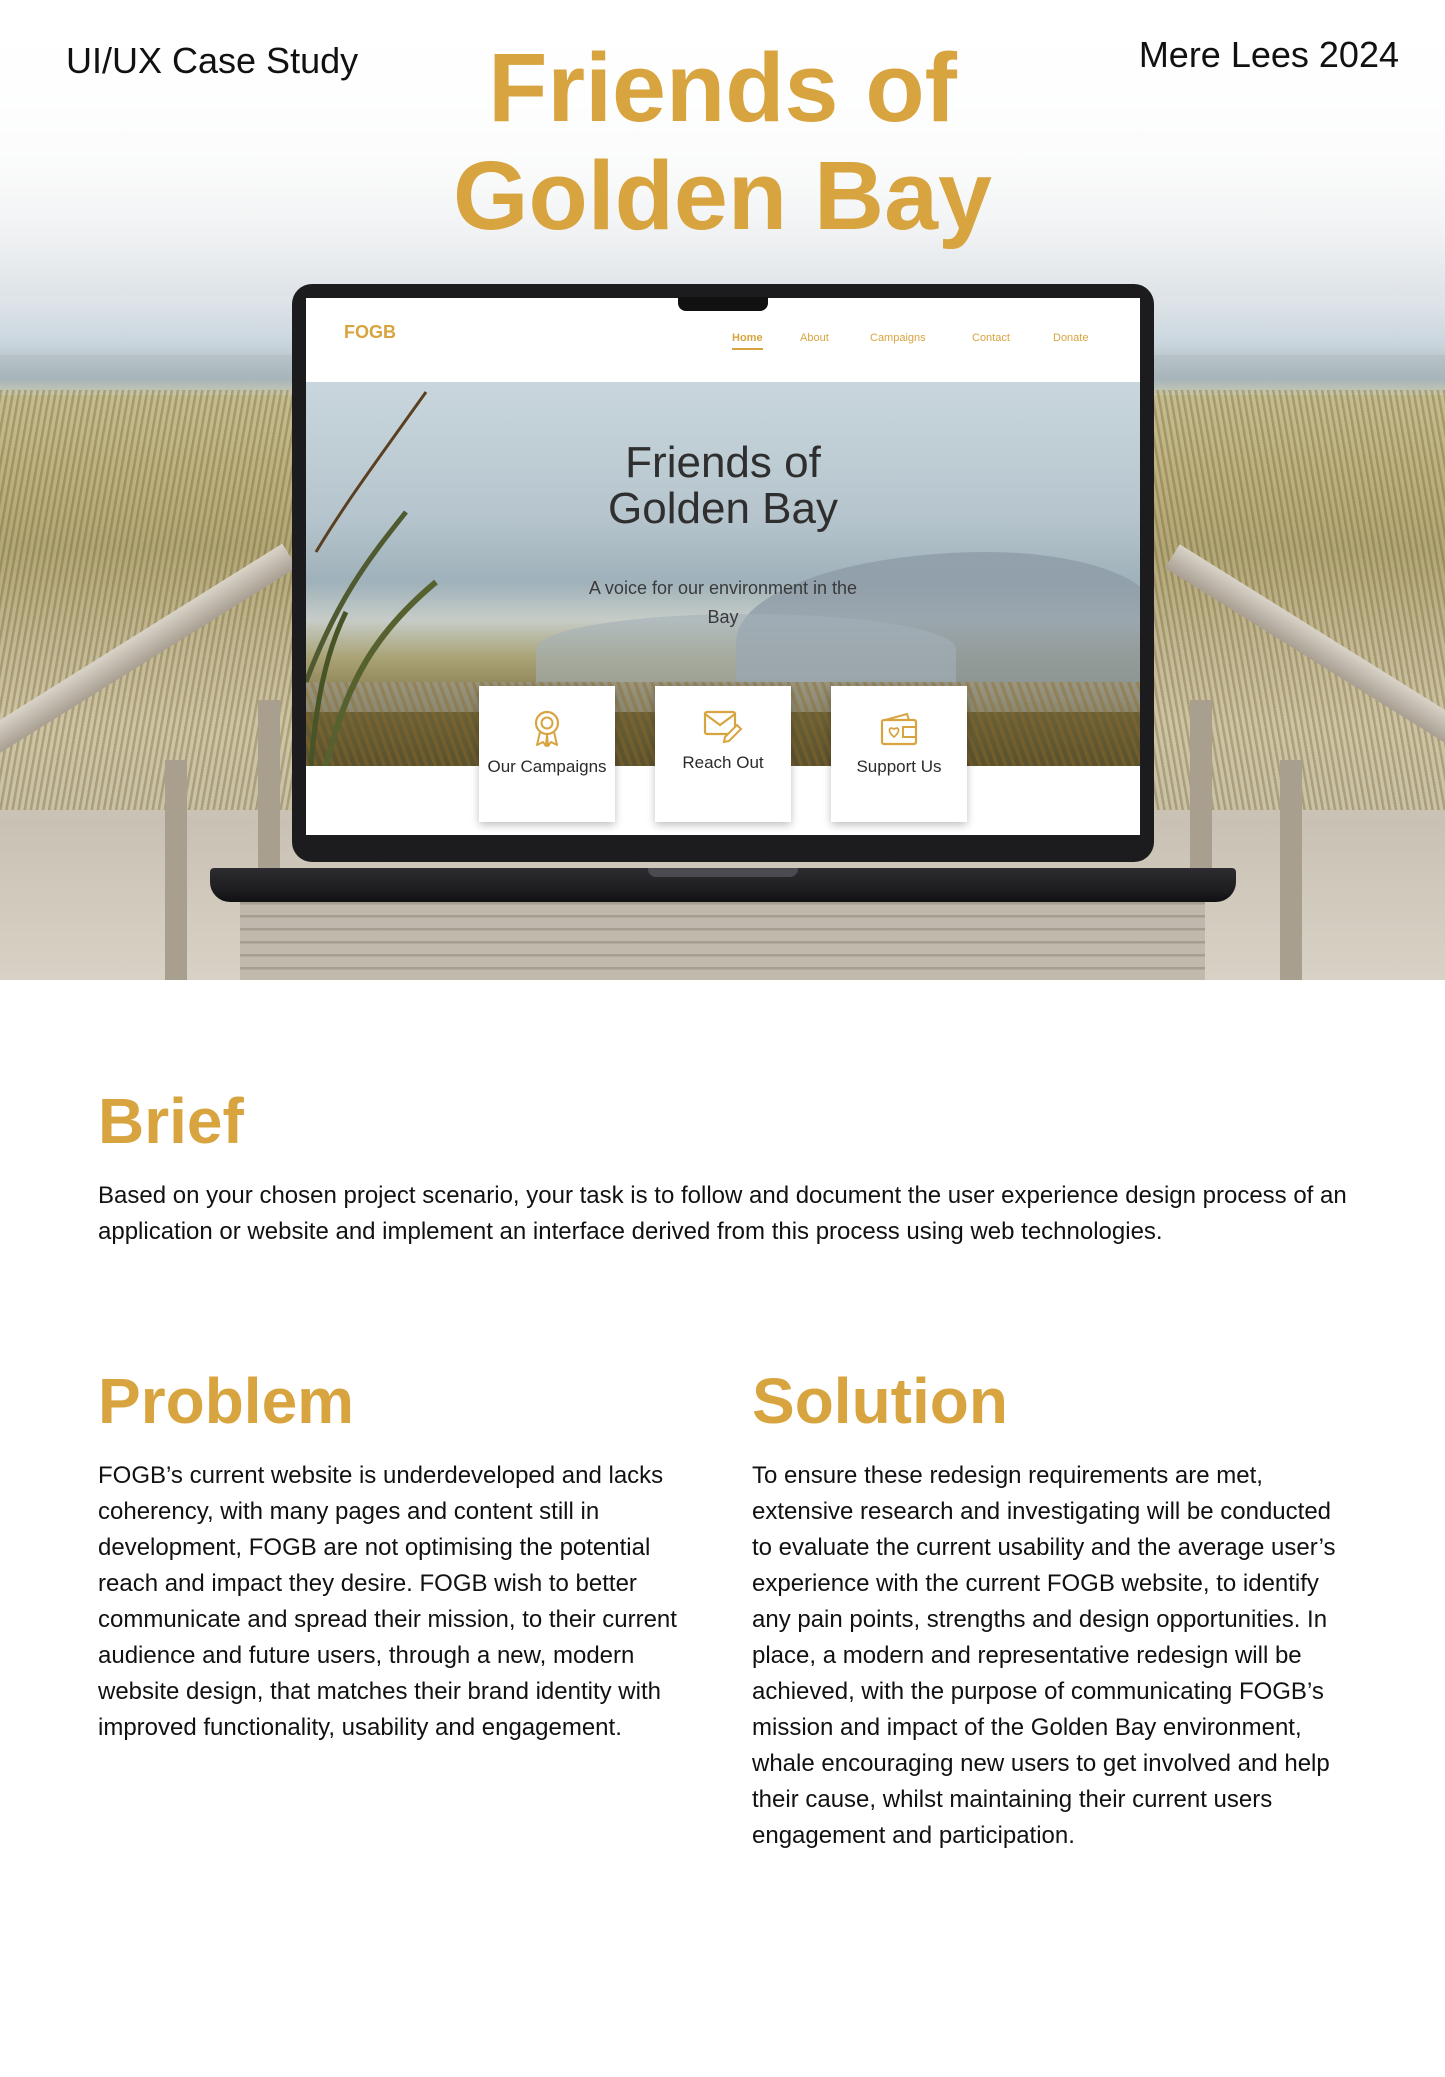 The image size is (1445, 2077). What do you see at coordinates (1070, 338) in the screenshot?
I see `nav-link-donate: Donate` at bounding box center [1070, 338].